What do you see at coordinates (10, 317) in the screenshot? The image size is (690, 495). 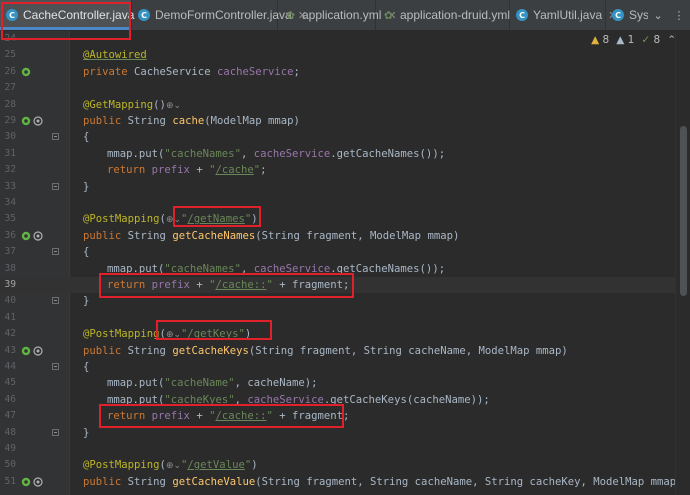 I see `line-number: 41` at bounding box center [10, 317].